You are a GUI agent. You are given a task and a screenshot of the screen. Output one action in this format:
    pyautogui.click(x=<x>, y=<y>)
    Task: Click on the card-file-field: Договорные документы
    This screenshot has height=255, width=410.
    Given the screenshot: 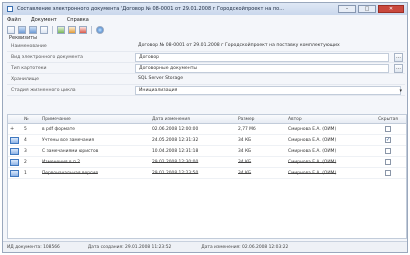 What is the action you would take?
    pyautogui.click(x=262, y=68)
    